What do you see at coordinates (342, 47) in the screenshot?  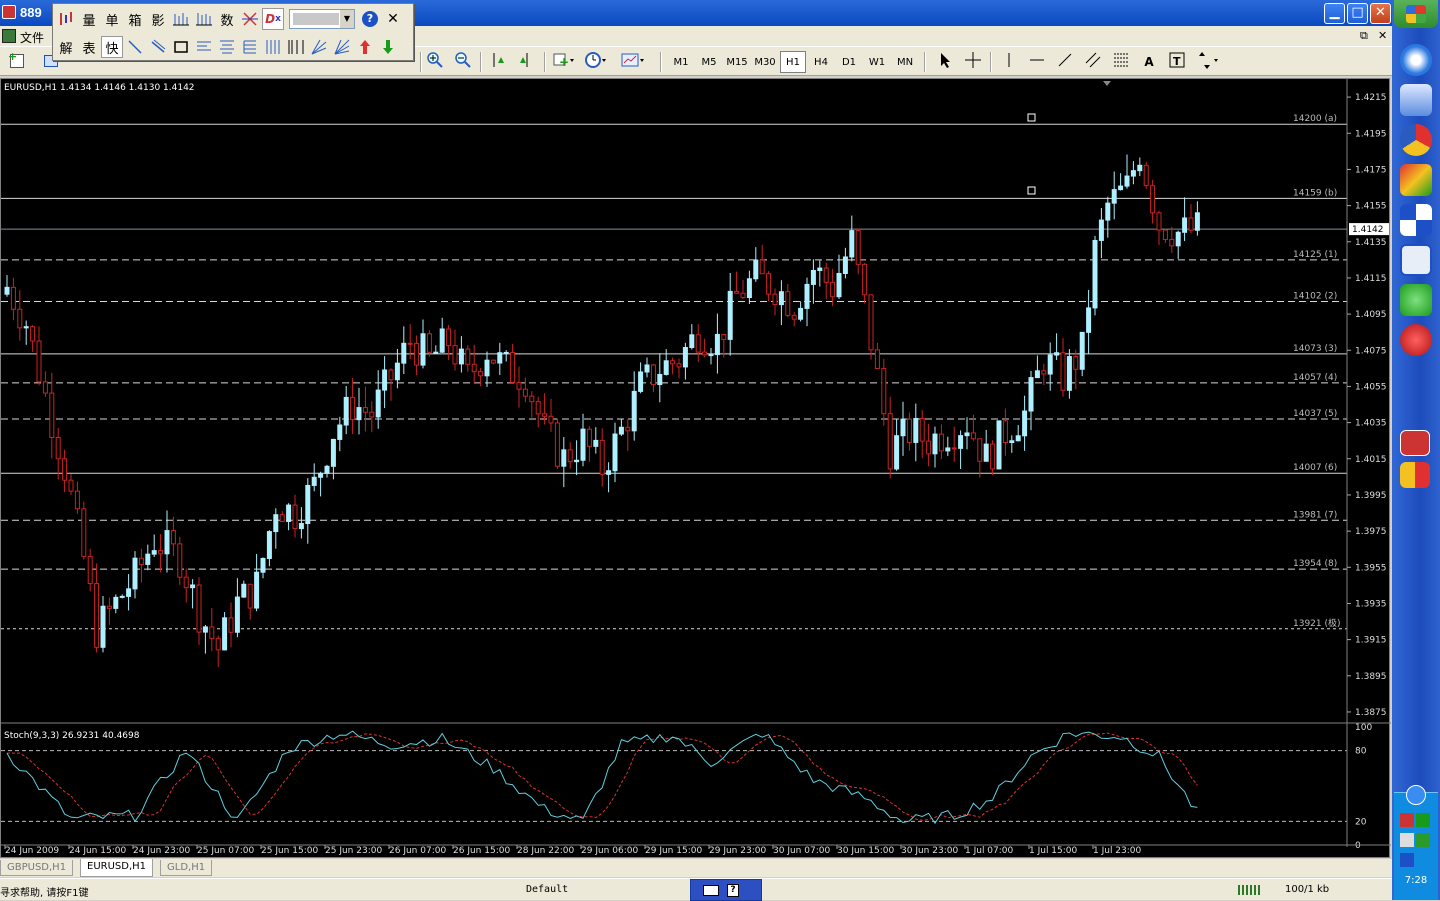 I see `fan-b-icon` at bounding box center [342, 47].